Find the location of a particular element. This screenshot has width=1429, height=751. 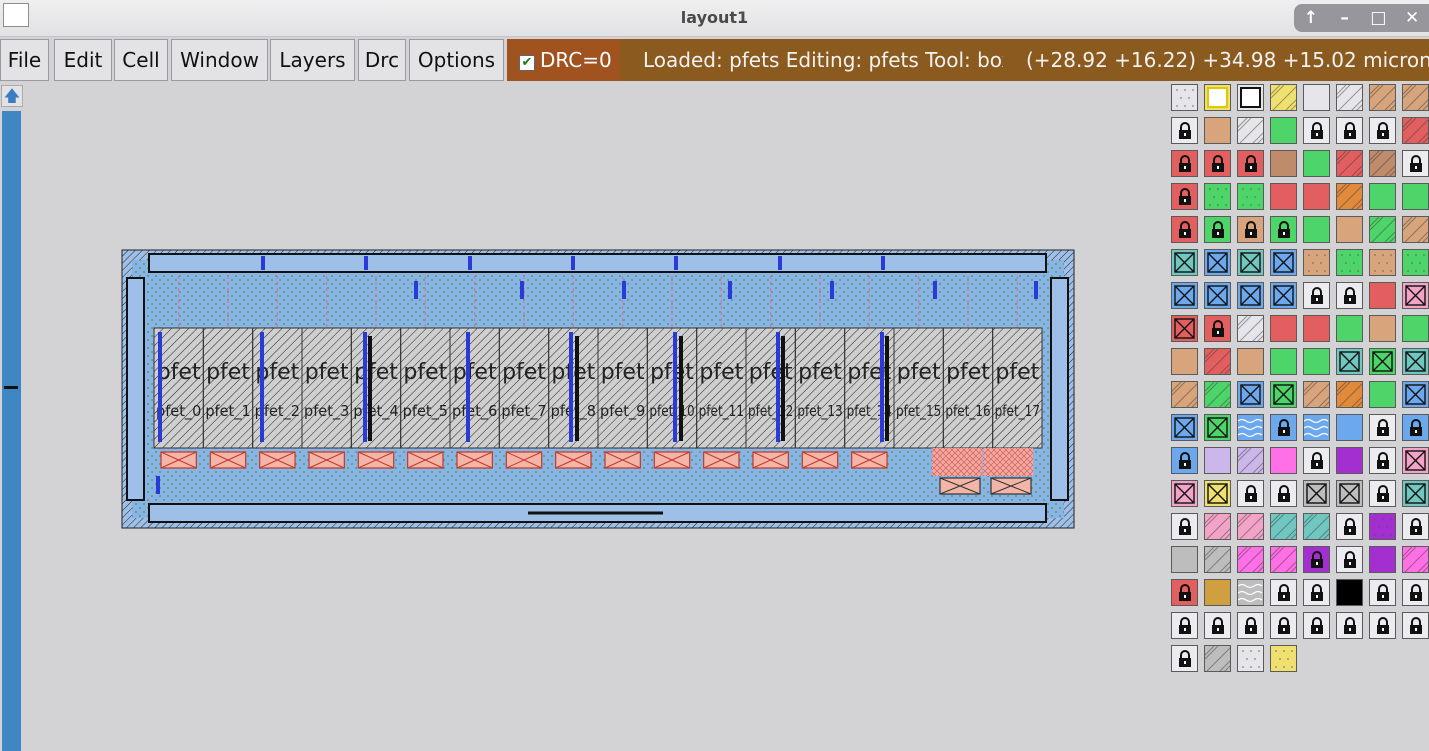

menu-options: Options is located at coordinates (456, 60).